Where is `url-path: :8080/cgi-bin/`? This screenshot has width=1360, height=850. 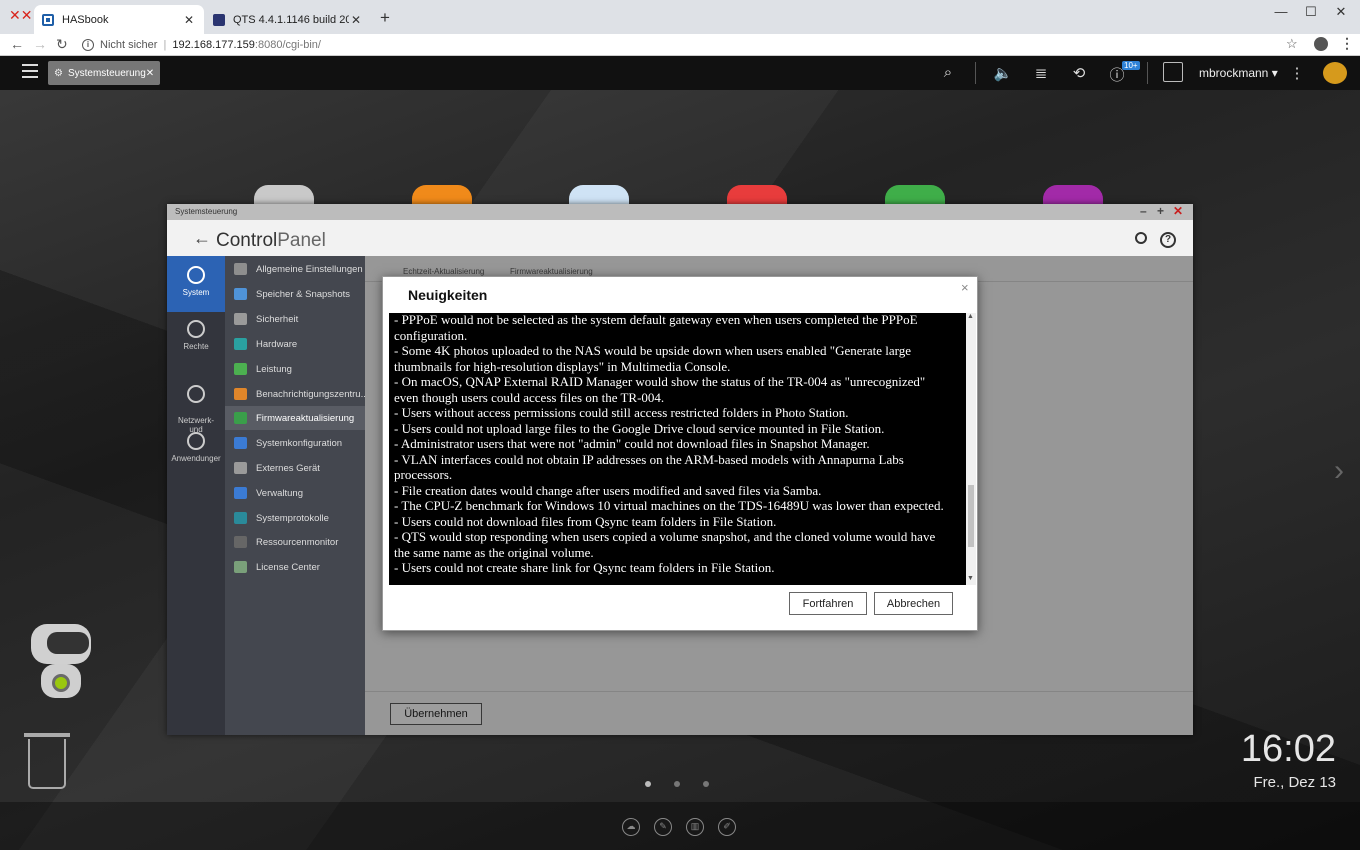
url-path: :8080/cgi-bin/ is located at coordinates (287, 44).